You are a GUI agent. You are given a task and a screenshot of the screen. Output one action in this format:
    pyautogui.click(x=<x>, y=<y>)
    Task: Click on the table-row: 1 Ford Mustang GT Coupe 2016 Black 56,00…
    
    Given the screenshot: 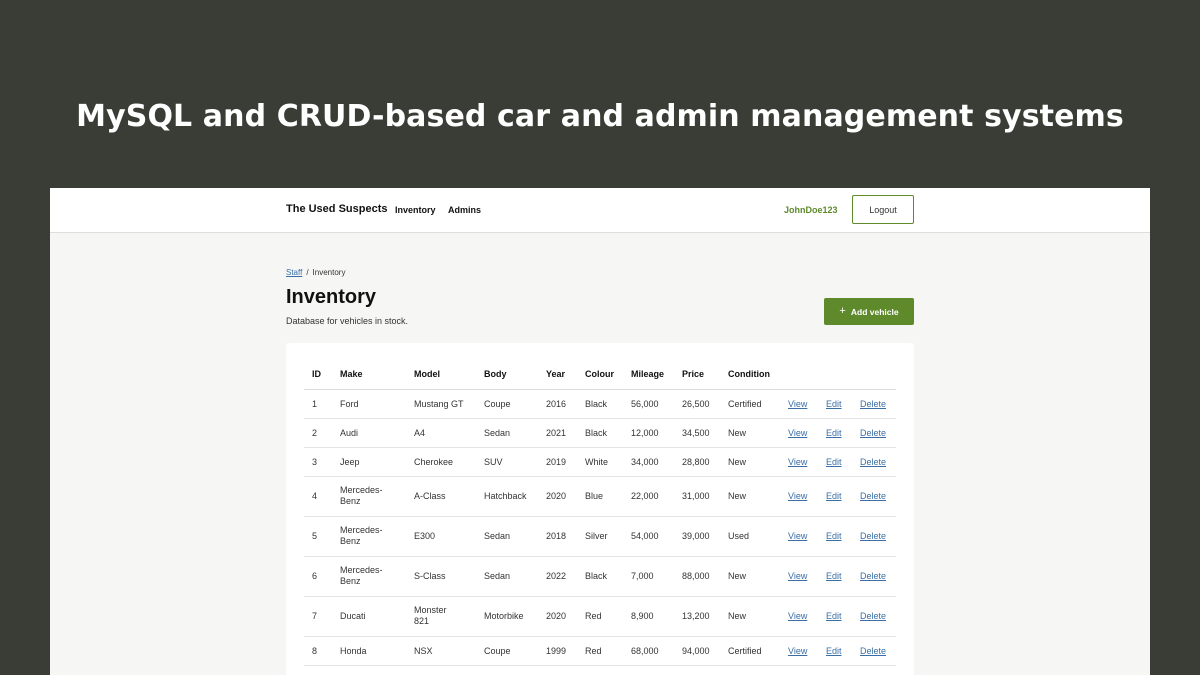 What is the action you would take?
    pyautogui.click(x=600, y=404)
    